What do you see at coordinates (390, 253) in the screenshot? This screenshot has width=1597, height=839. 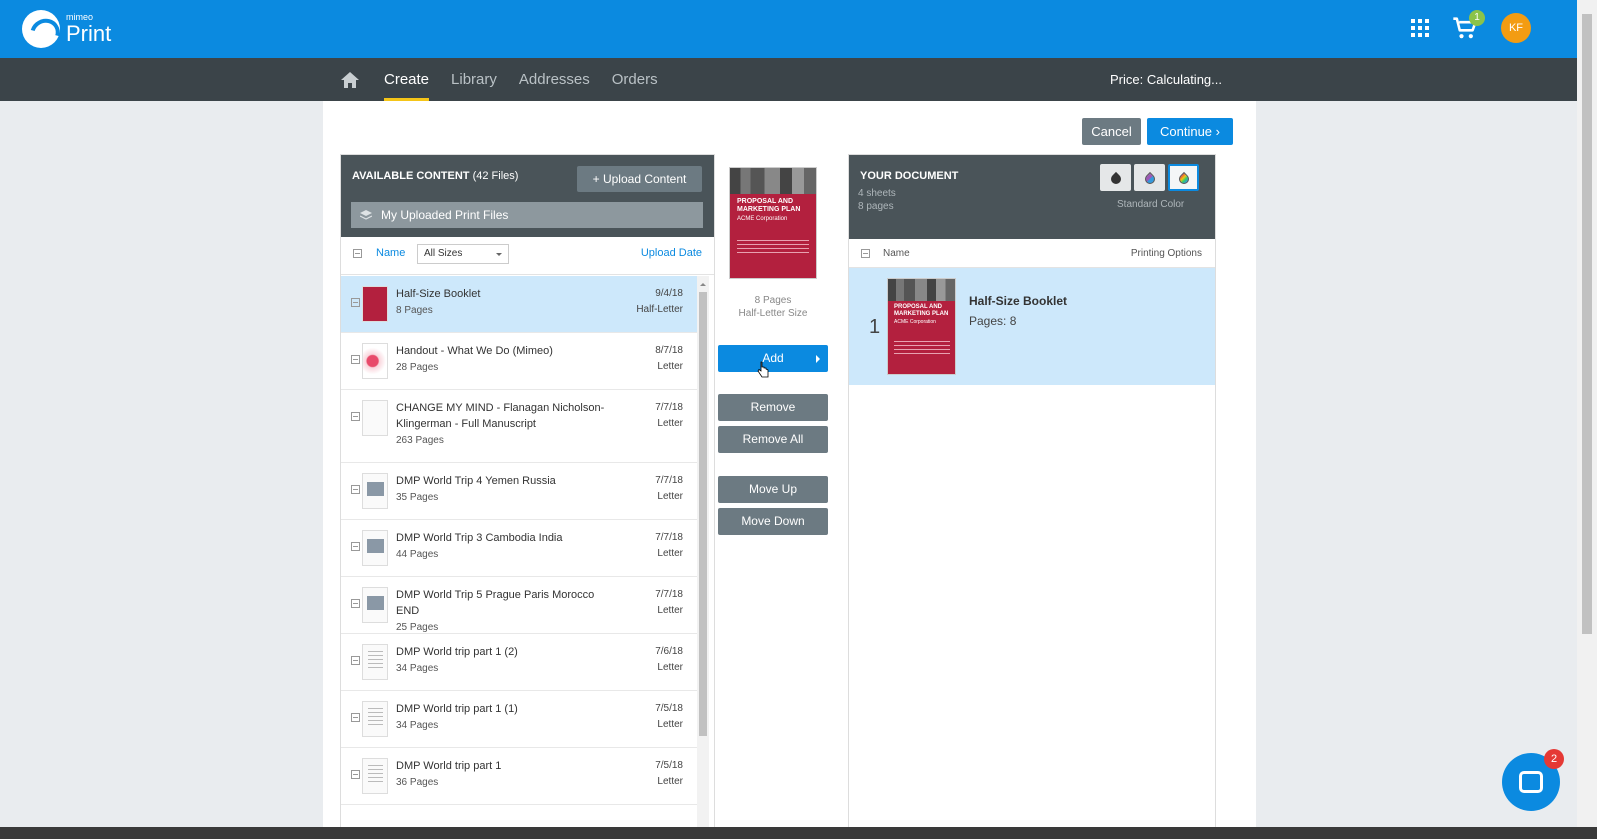 I see `sort-by-name: Name` at bounding box center [390, 253].